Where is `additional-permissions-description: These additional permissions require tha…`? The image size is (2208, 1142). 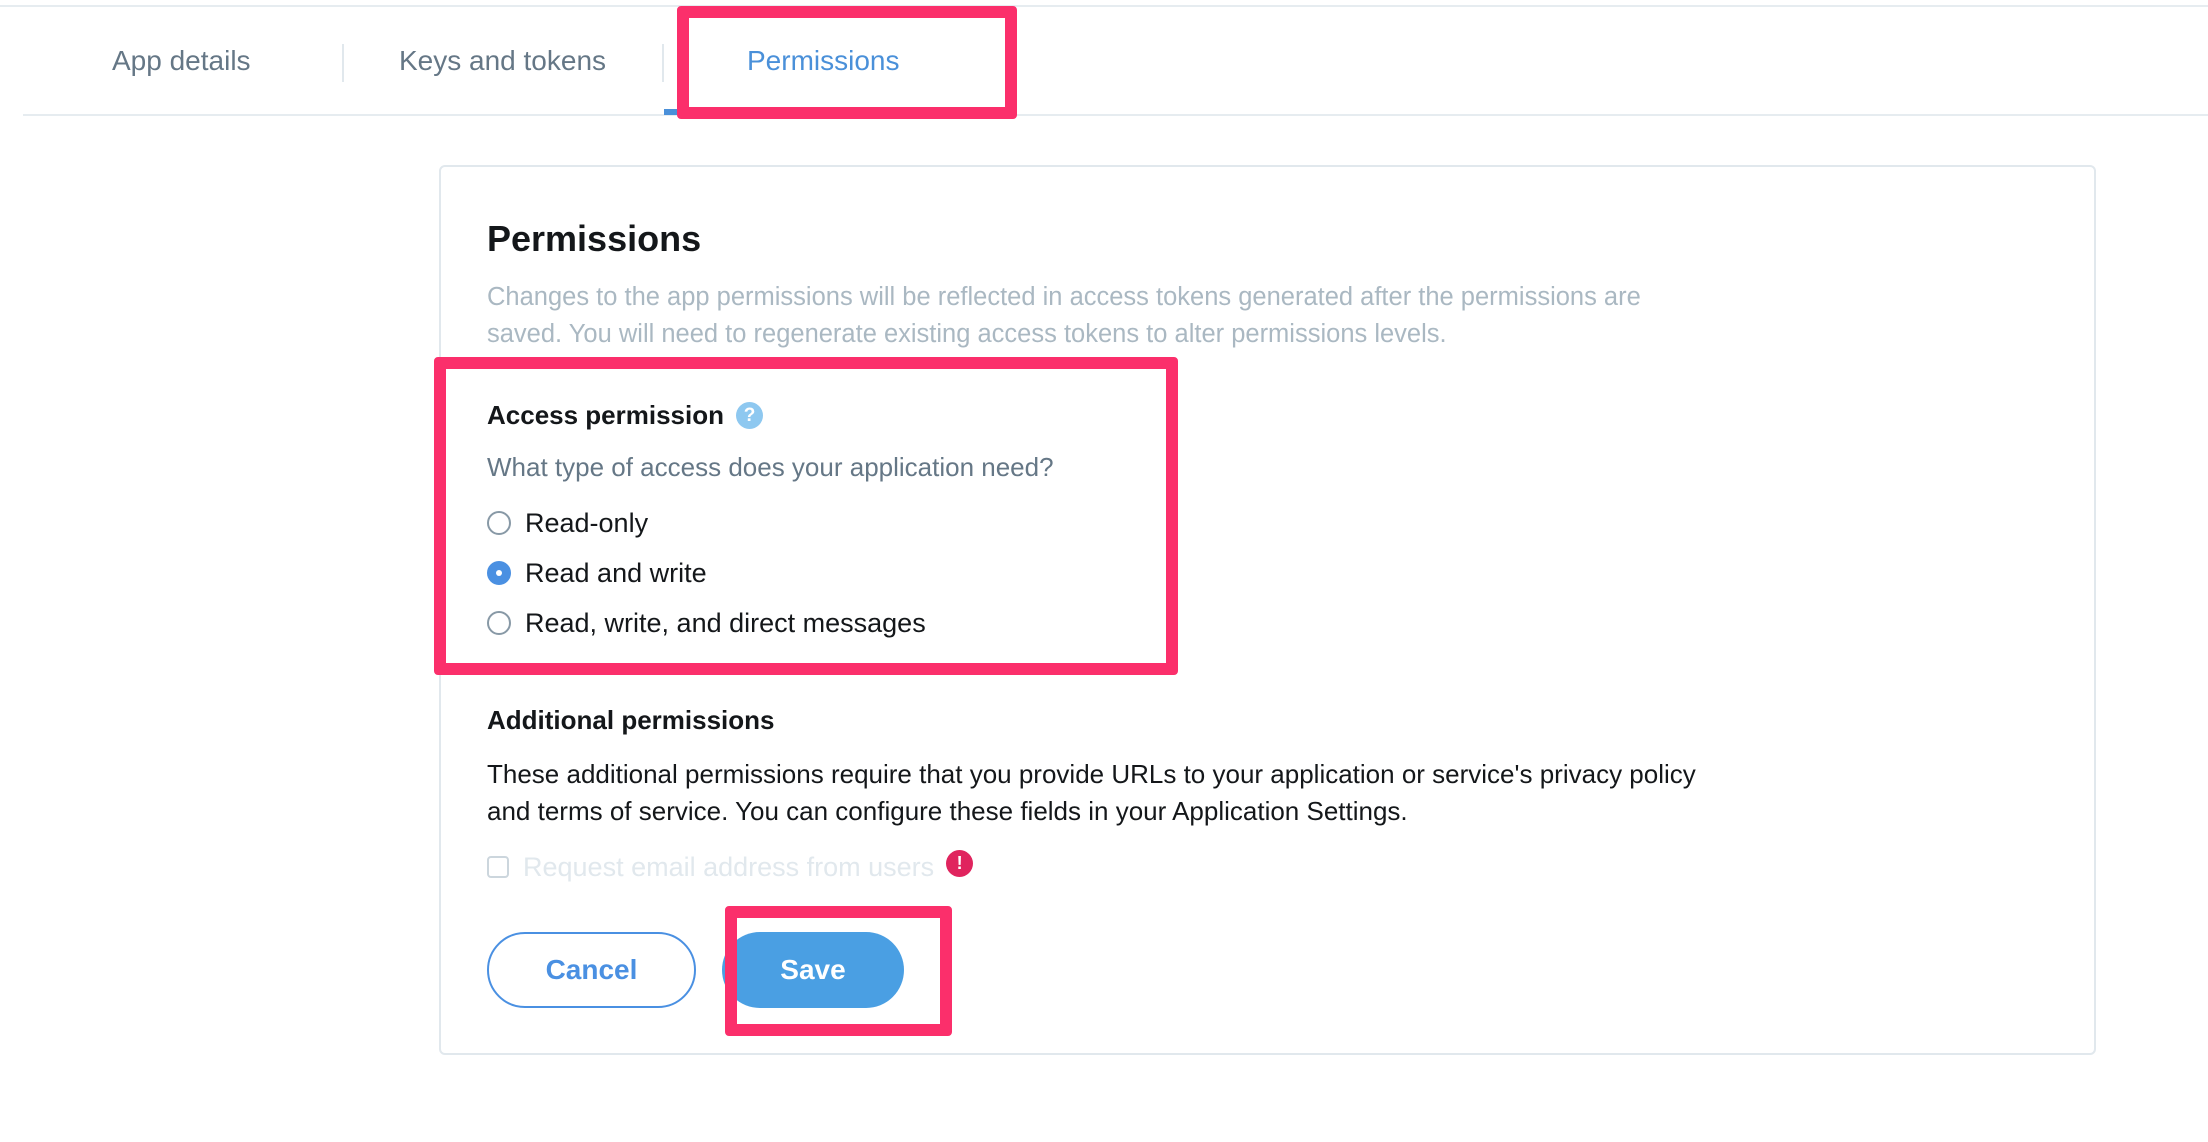
additional-permissions-description: These additional permissions require tha… is located at coordinates (1091, 792).